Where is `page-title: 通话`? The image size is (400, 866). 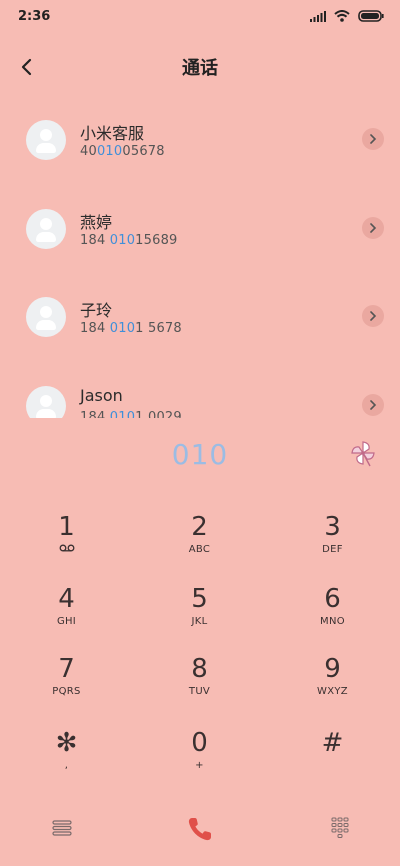 page-title: 通话 is located at coordinates (200, 68).